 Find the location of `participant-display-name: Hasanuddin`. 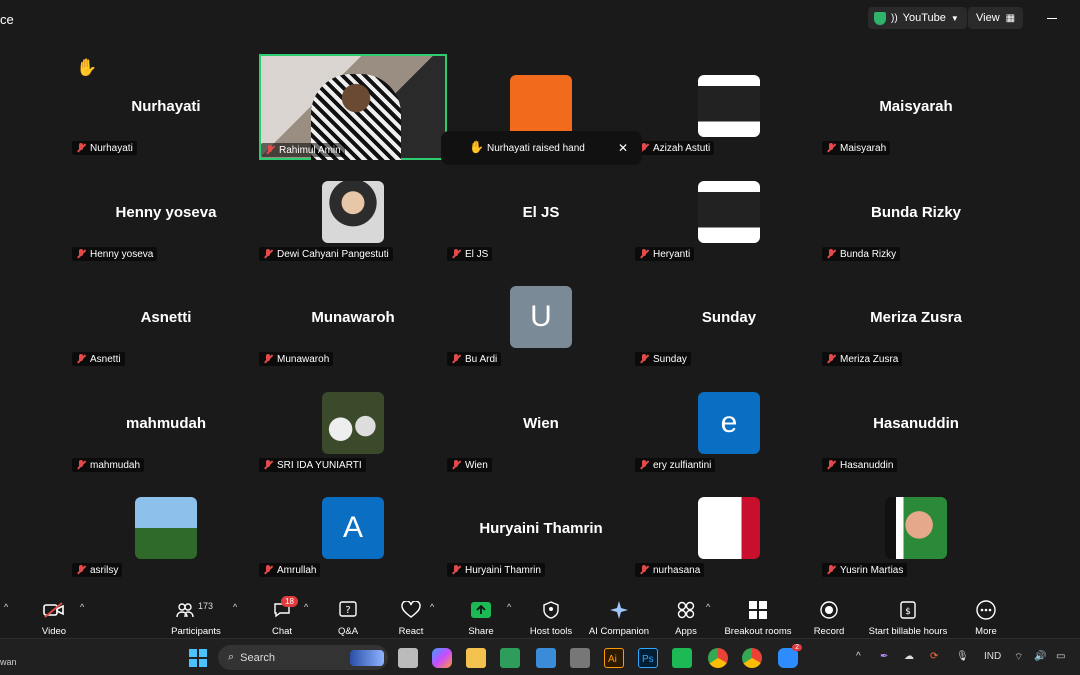

participant-display-name: Hasanuddin is located at coordinates (916, 423).